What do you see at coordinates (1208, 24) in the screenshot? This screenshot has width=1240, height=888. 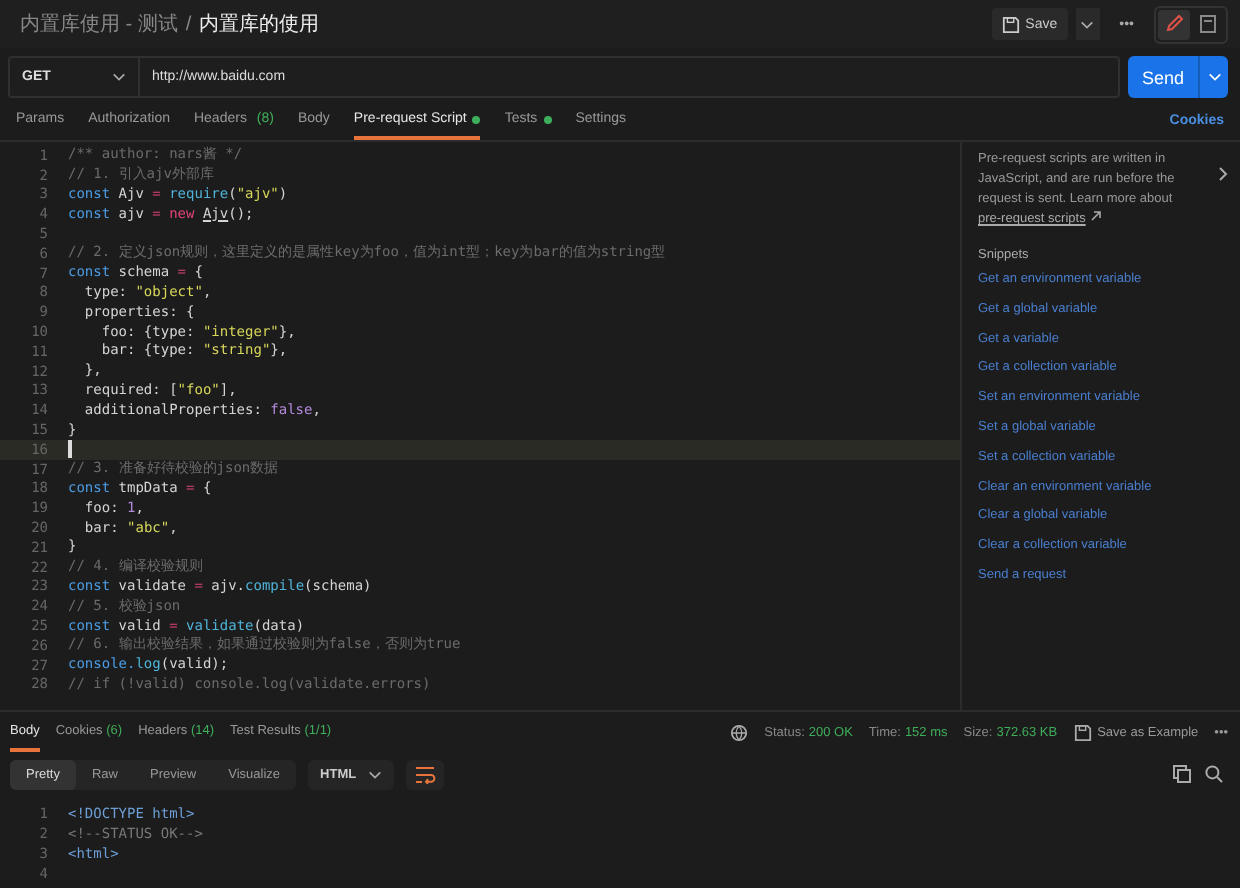 I see `document-icon` at bounding box center [1208, 24].